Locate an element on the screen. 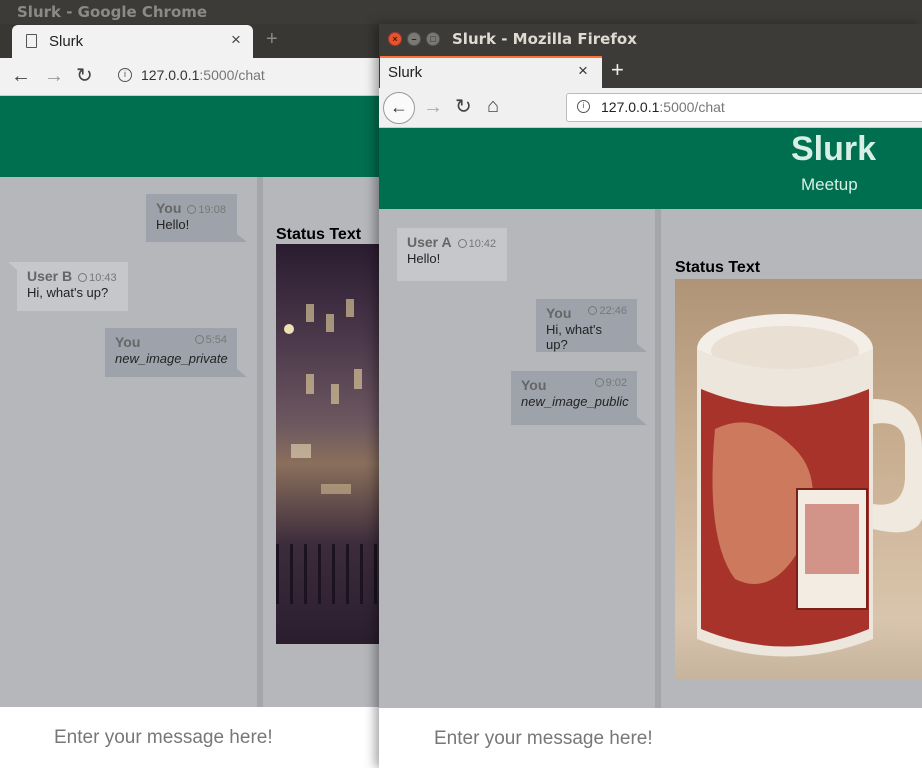 The image size is (922, 768). firefox-window-title: Slurk - Mozilla Firefox is located at coordinates (544, 39).